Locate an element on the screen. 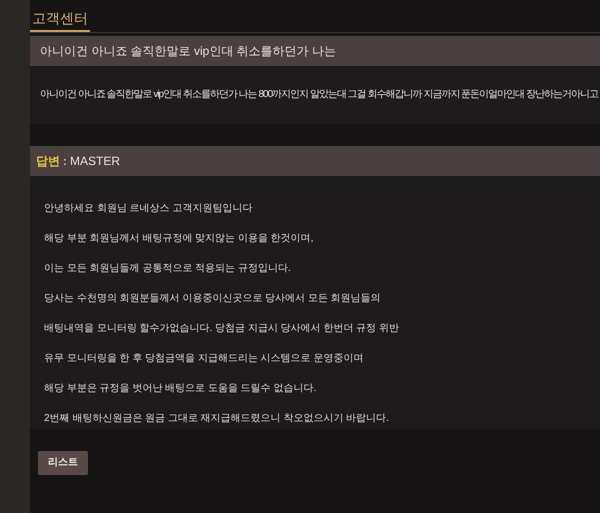 The image size is (600, 513). answer-line: 배팅내역을 모니터링 할수가없습니다. 당첨금 지급시 당사에서 한번더 규정 위반 is located at coordinates (222, 328).